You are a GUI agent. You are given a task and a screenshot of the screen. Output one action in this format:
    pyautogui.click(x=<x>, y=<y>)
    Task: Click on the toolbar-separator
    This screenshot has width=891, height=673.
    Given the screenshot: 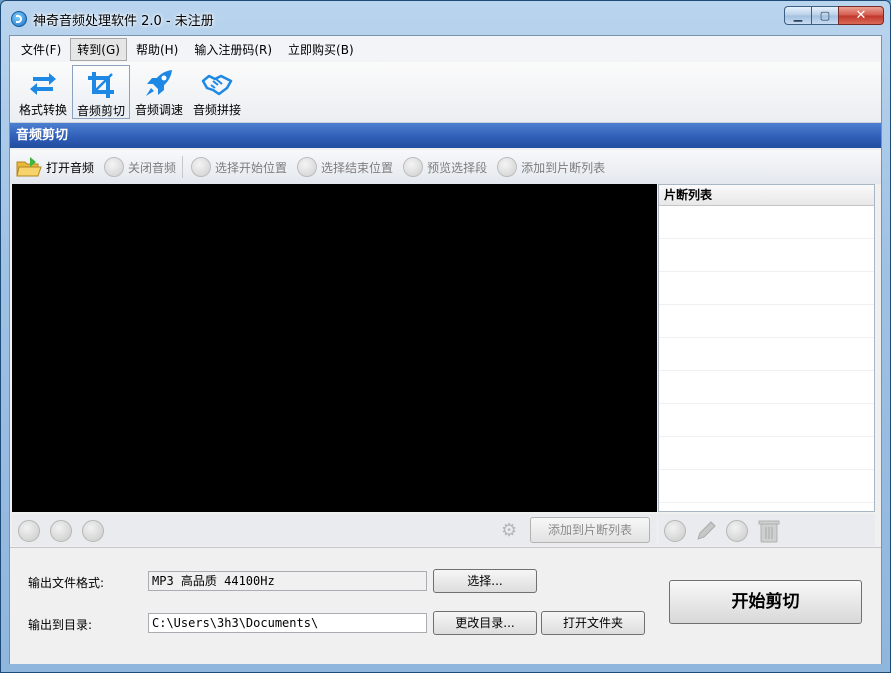 What is the action you would take?
    pyautogui.click(x=183, y=167)
    